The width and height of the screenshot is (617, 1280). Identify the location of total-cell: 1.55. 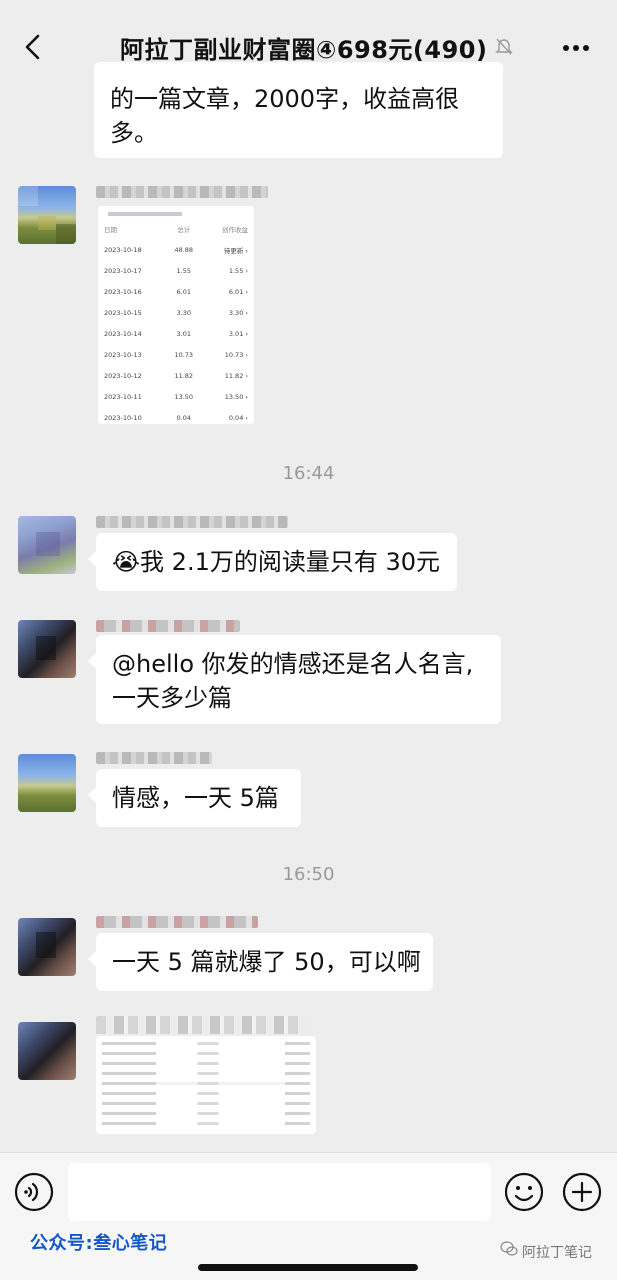
(183, 271).